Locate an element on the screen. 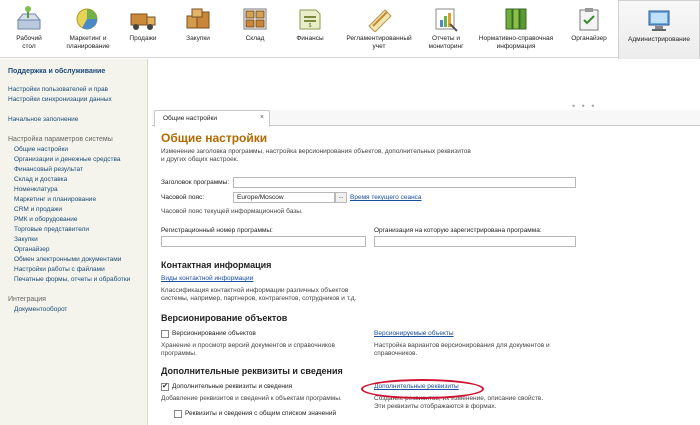  sidebar-item-docflow: Документооборот is located at coordinates (40, 309).